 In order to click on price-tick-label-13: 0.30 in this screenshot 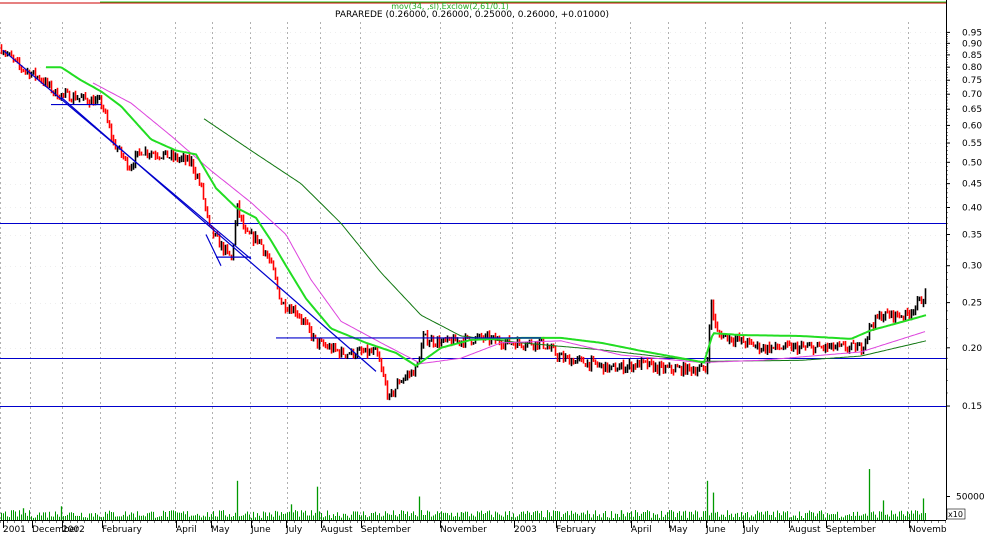, I will do `click(972, 267)`.